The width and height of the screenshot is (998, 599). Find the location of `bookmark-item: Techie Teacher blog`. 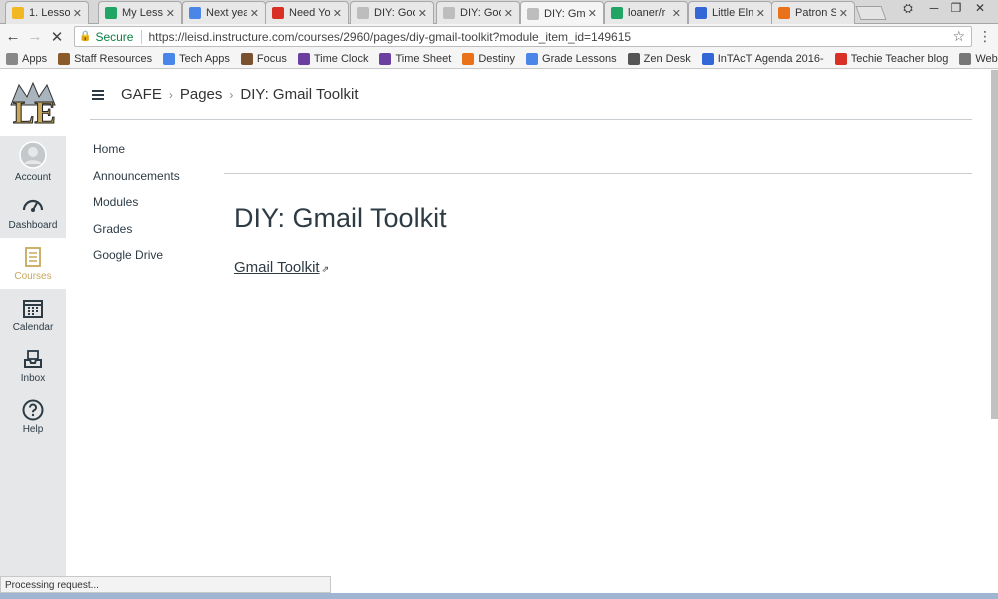

bookmark-item: Techie Teacher blog is located at coordinates (891, 58).